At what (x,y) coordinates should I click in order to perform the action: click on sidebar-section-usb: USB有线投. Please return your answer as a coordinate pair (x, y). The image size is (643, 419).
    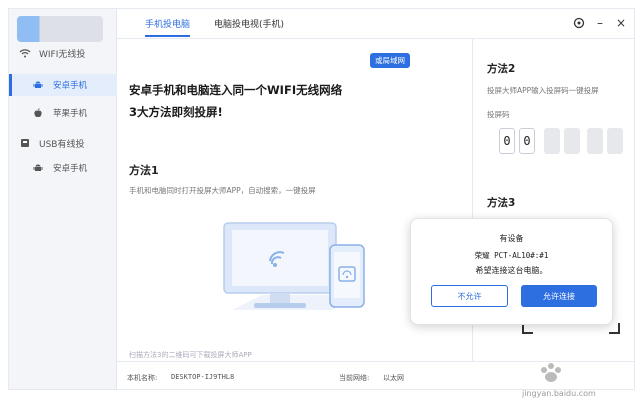
    Looking at the image, I should click on (63, 143).